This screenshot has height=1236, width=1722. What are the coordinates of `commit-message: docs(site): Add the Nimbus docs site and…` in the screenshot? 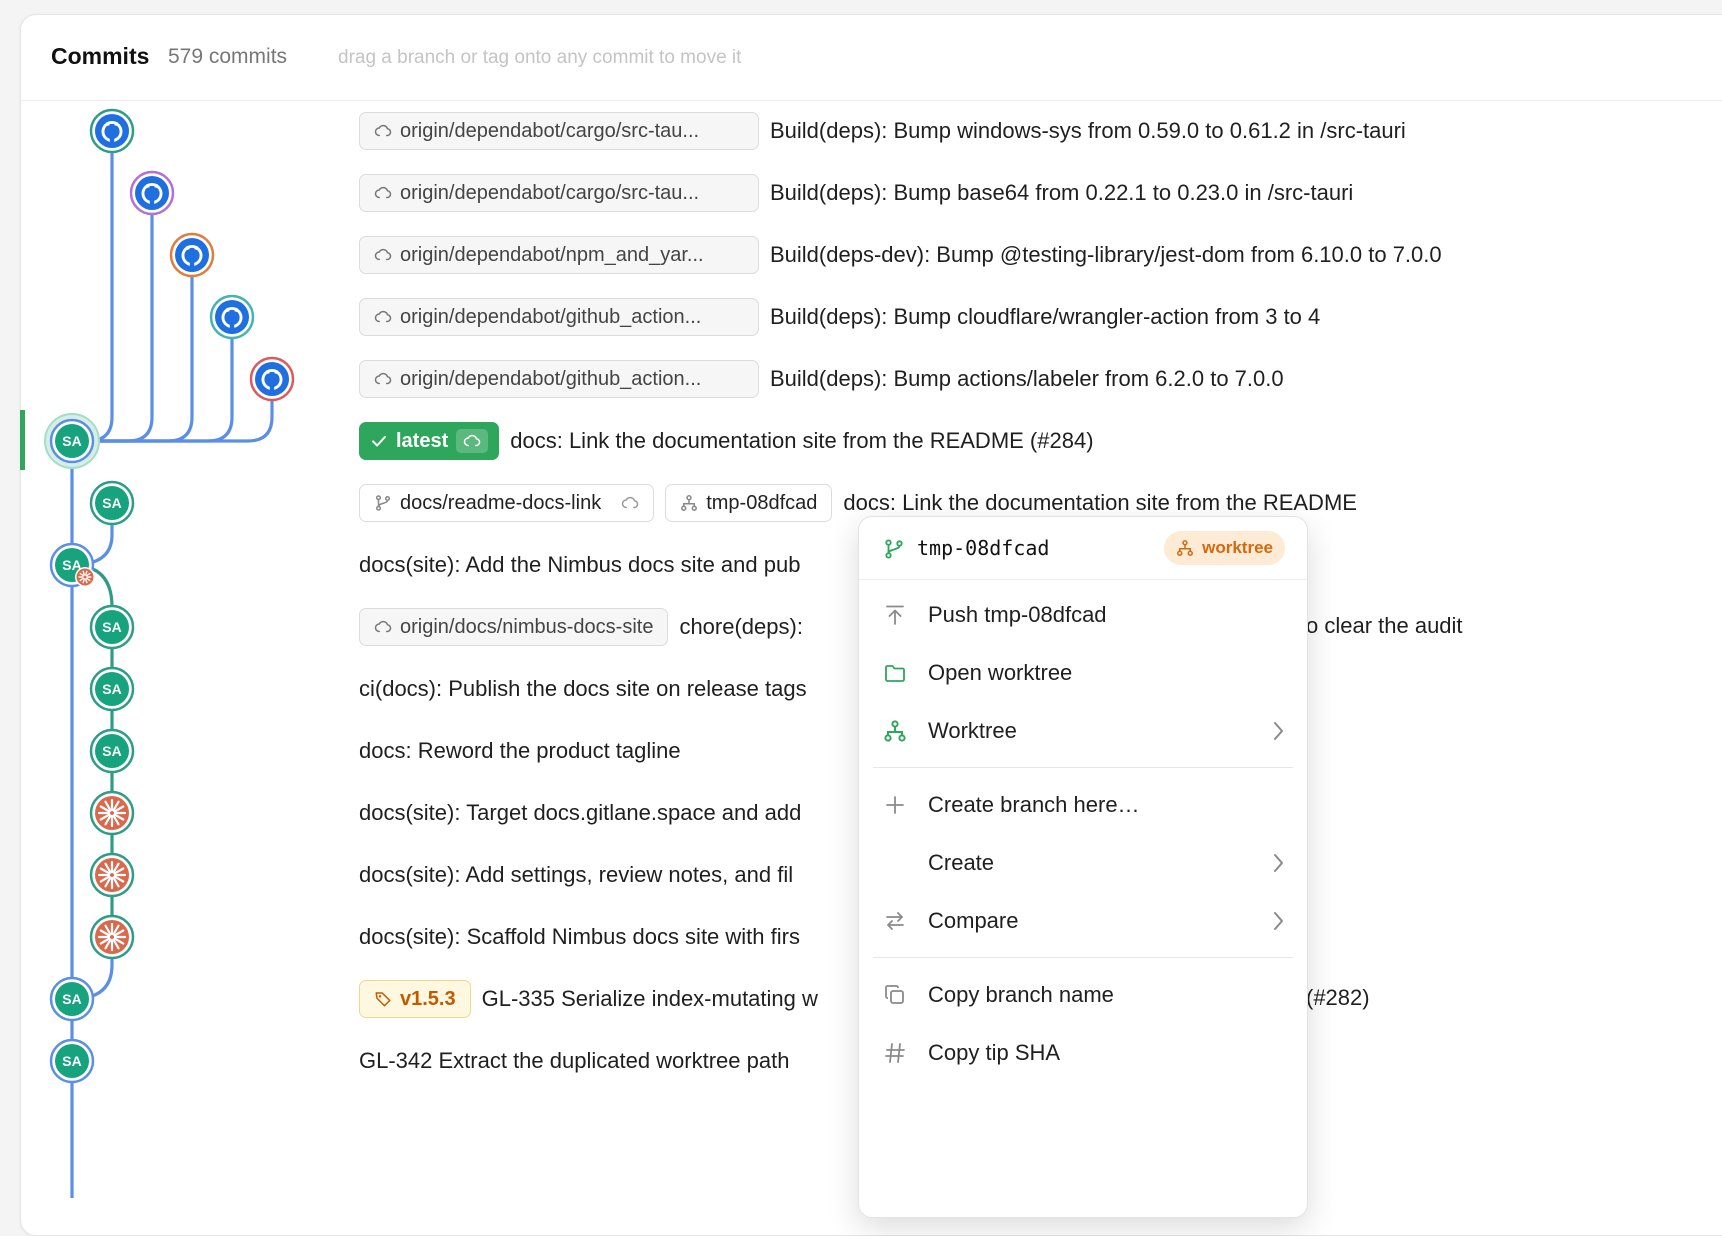 It's located at (580, 564).